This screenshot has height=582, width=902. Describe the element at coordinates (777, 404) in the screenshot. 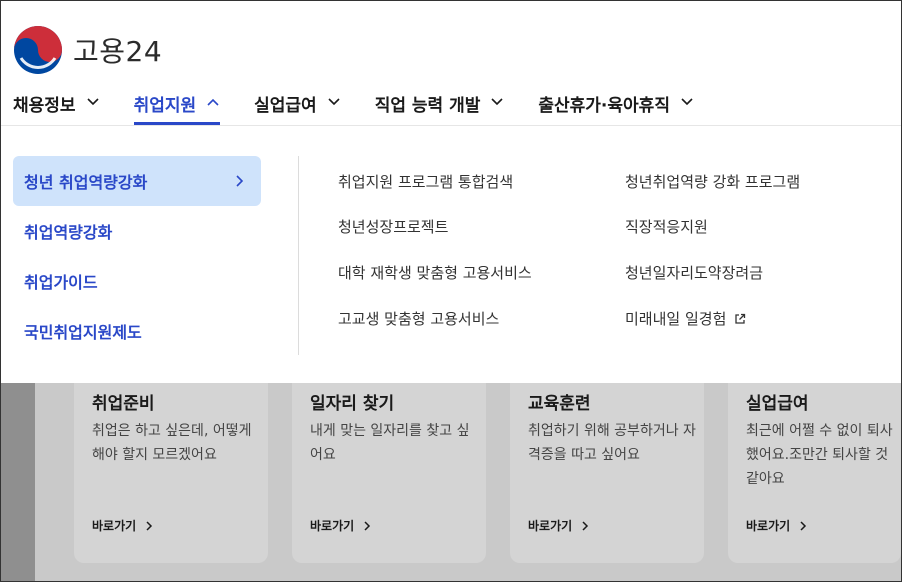

I see `card-title: 실업급여` at that location.